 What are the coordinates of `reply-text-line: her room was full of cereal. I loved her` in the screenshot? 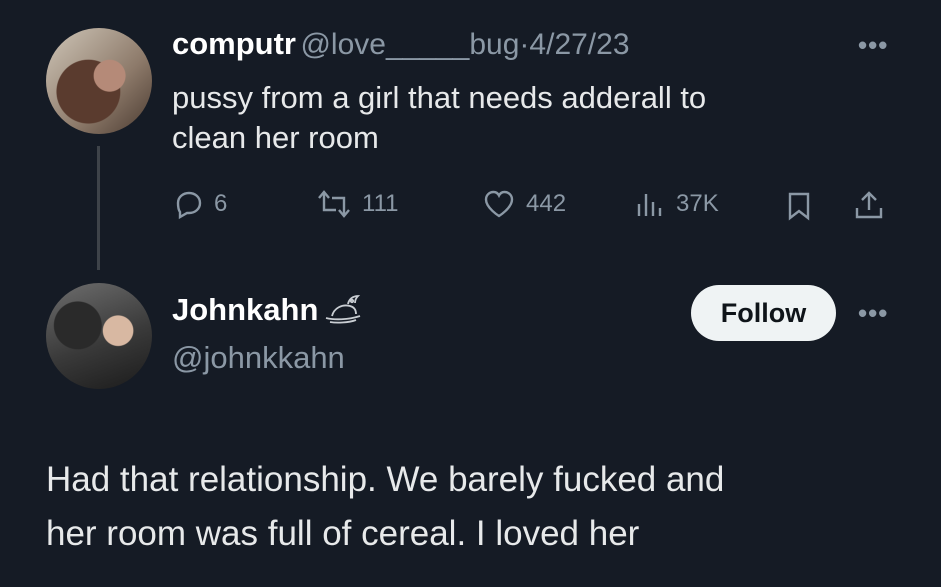 It's located at (343, 533).